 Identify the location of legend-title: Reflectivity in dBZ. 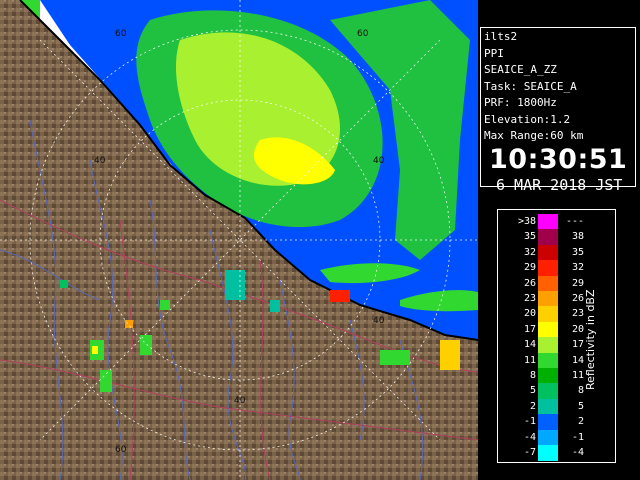
(590, 340).